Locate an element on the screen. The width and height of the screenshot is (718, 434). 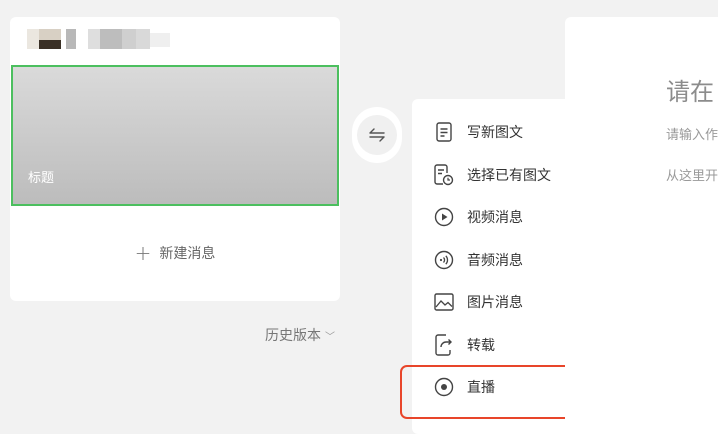
blurred-avatar is located at coordinates (33, 39).